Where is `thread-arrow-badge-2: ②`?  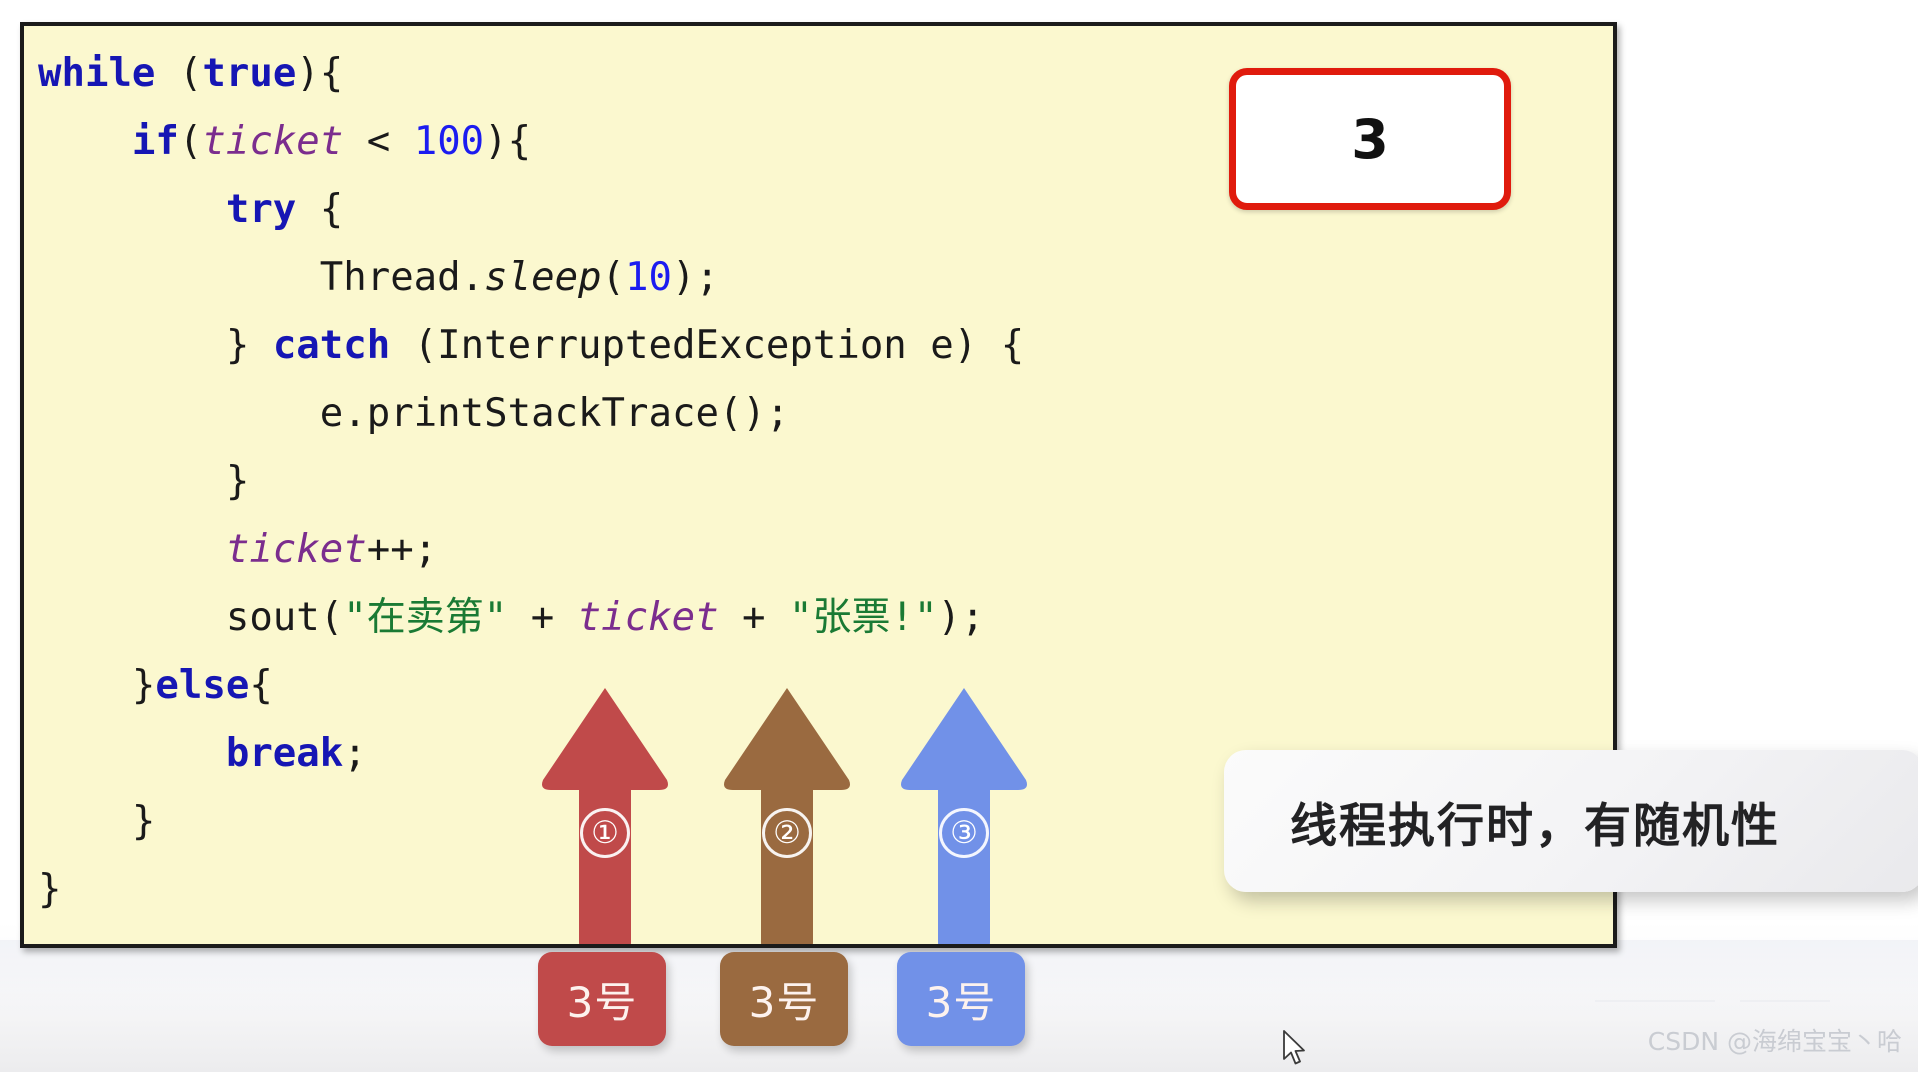
thread-arrow-badge-2: ② is located at coordinates (787, 833).